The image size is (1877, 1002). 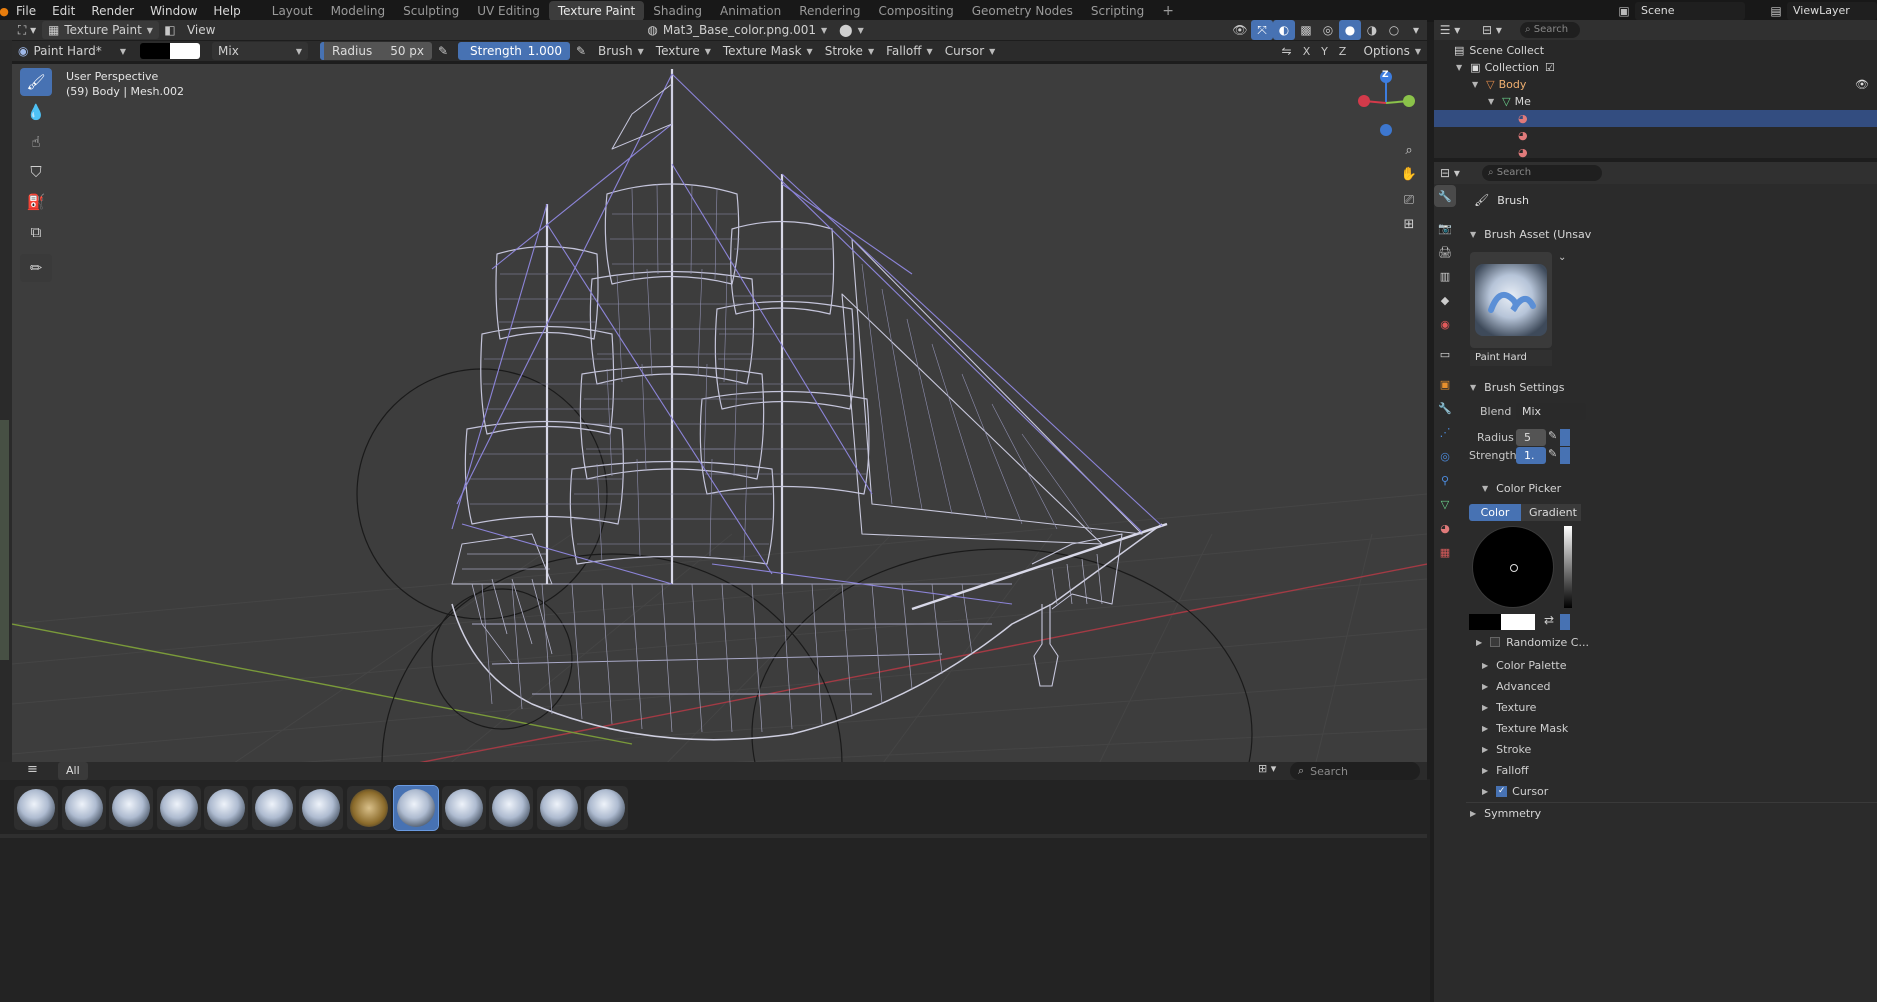 What do you see at coordinates (1655, 50) in the screenshot?
I see `tree-row-scene-collection: ▤ Scene Collect` at bounding box center [1655, 50].